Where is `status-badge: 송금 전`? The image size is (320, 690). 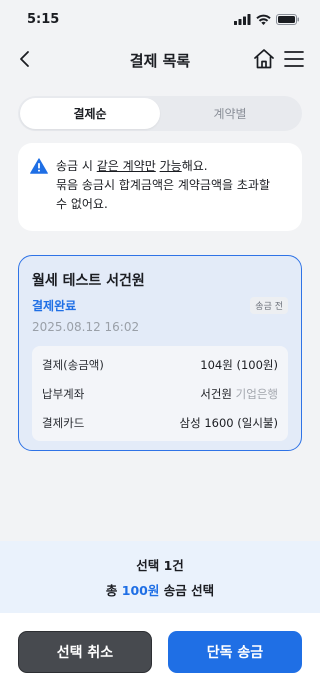 status-badge: 송금 전 is located at coordinates (269, 305).